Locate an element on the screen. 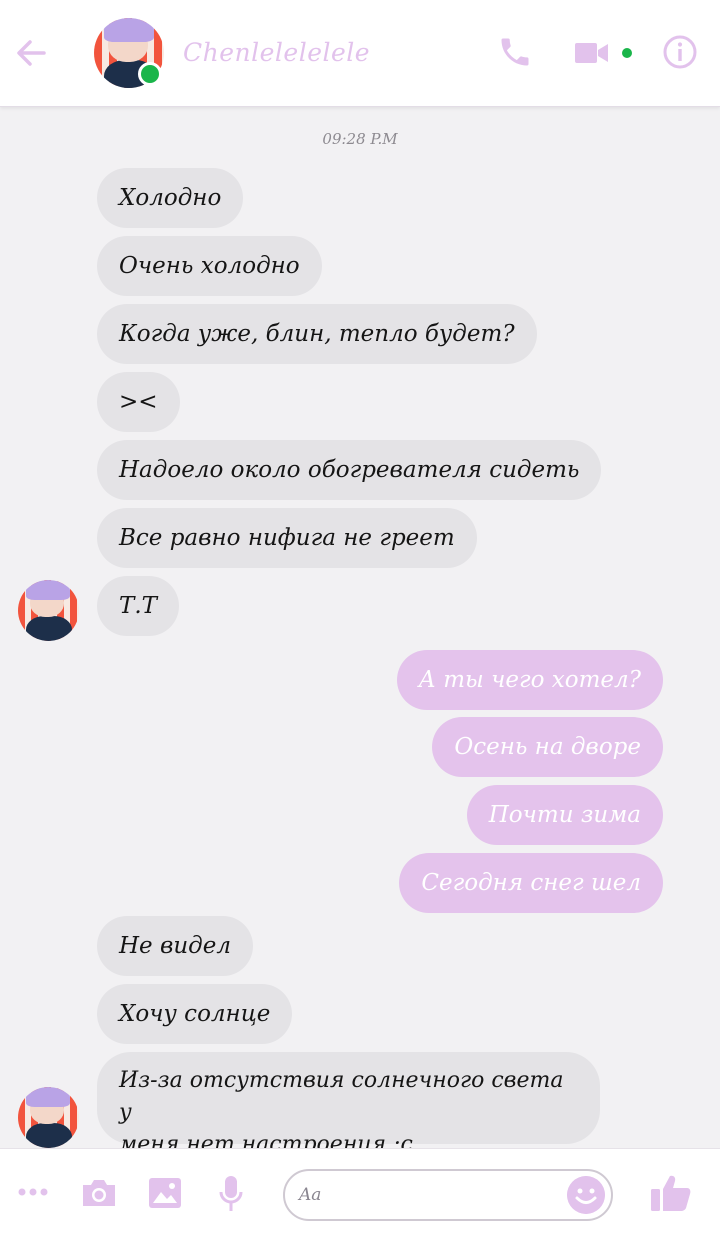 This screenshot has height=1239, width=720. outgoing-message: А ты чего хотел? is located at coordinates (529, 680).